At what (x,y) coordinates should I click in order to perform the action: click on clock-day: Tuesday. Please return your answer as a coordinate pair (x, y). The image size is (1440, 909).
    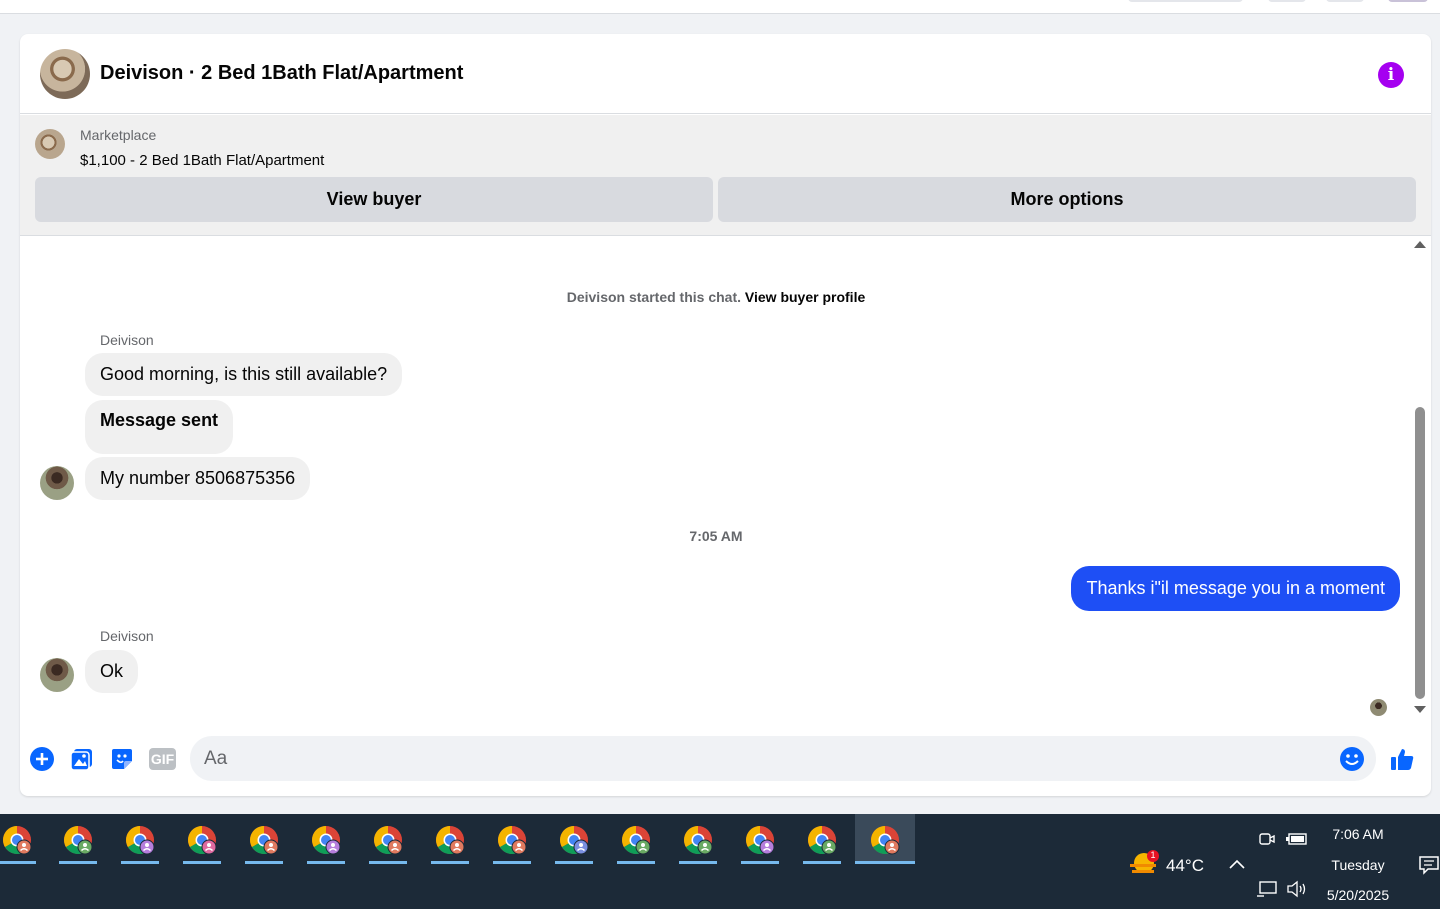
    Looking at the image, I should click on (1358, 865).